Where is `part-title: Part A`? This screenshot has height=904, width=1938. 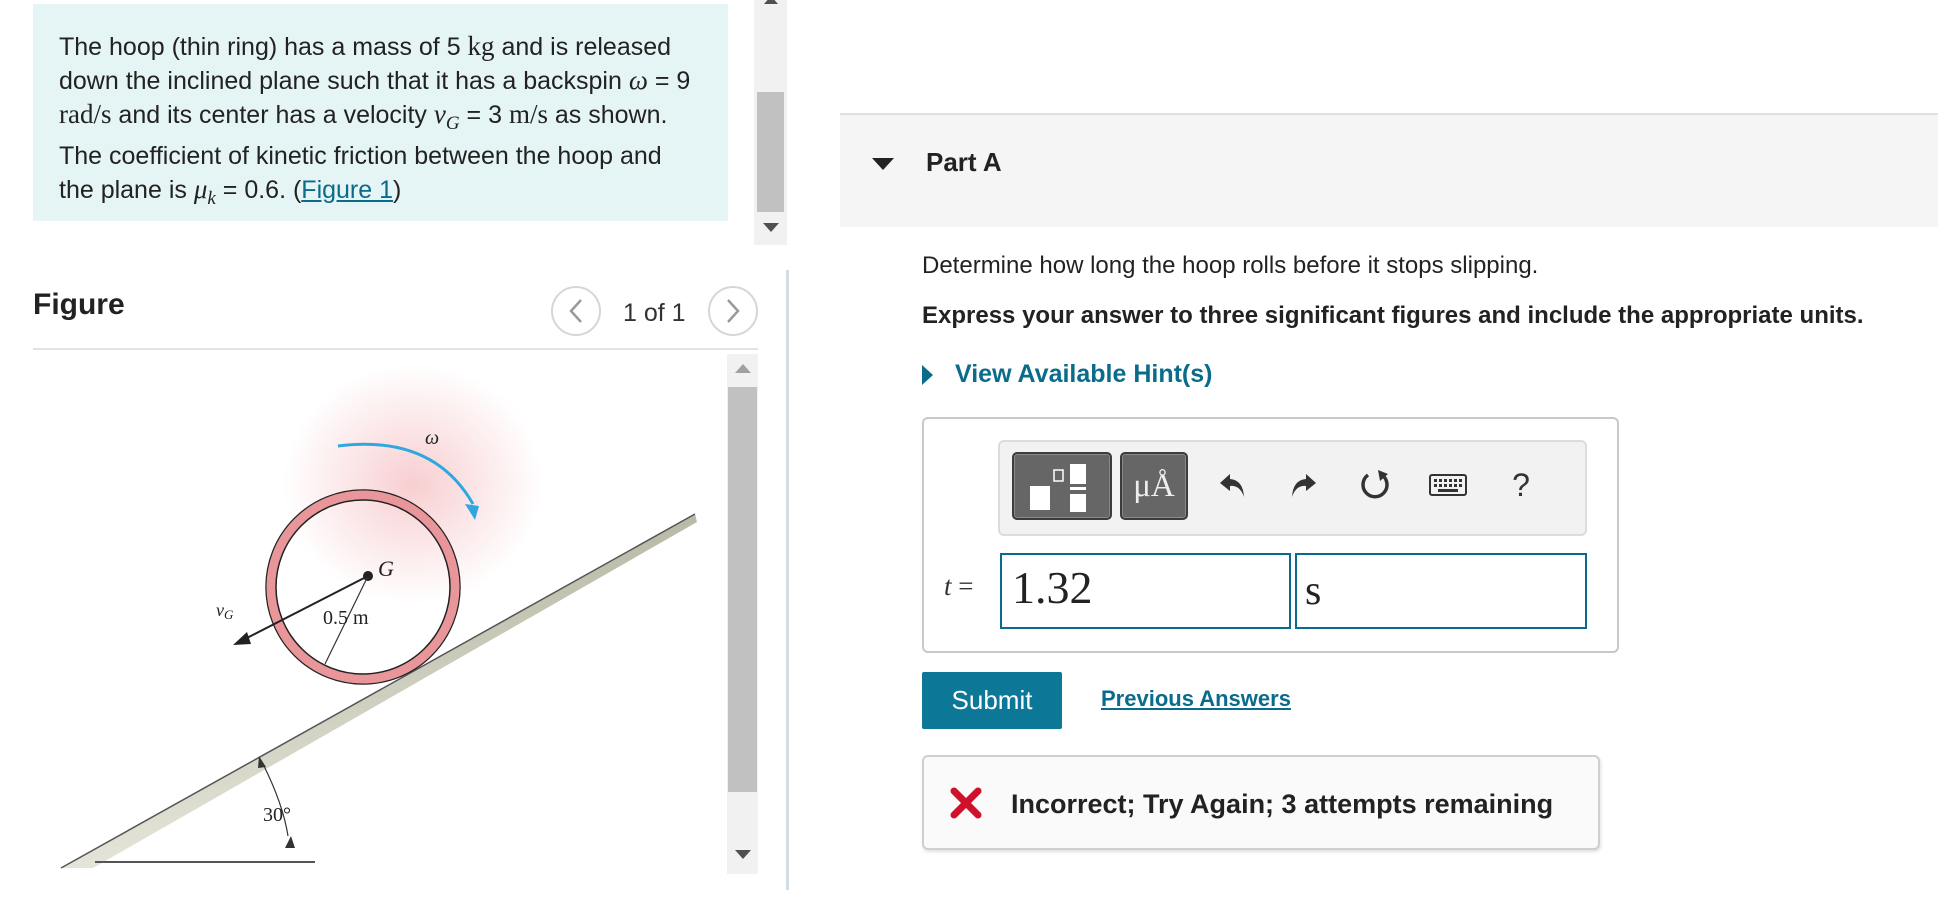
part-title: Part A is located at coordinates (964, 162).